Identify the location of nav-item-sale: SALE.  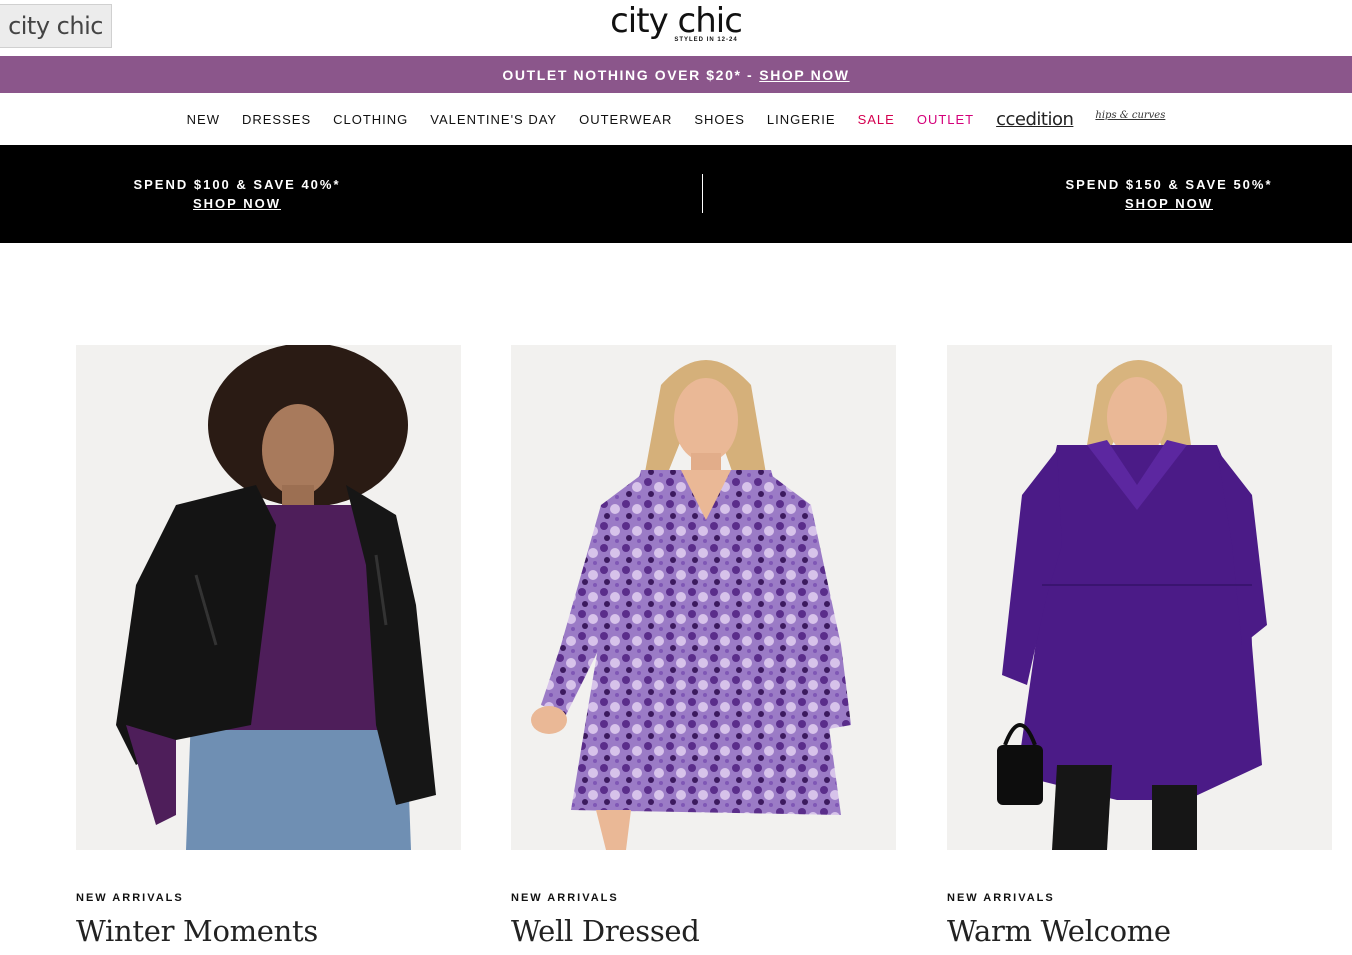
(876, 119).